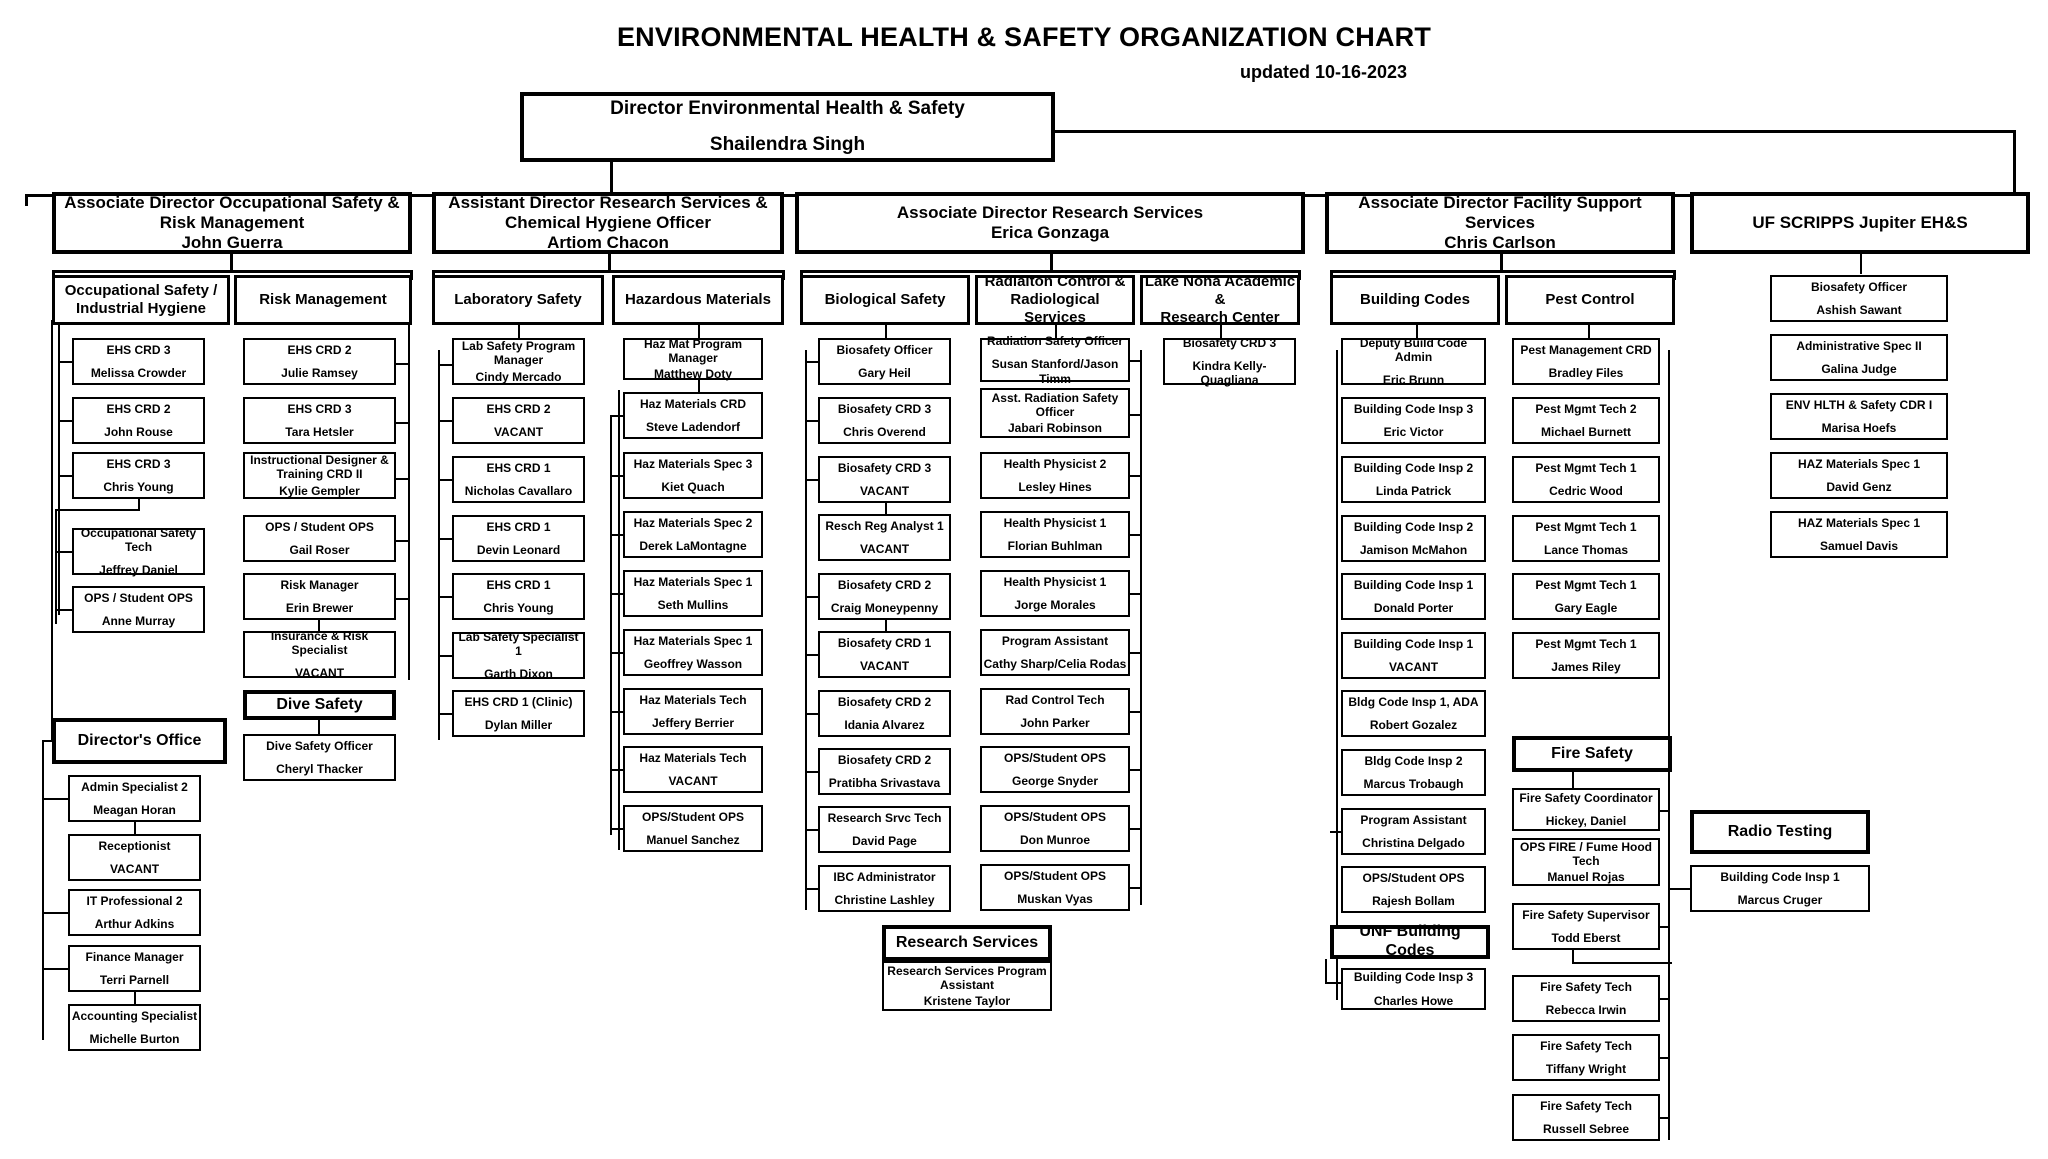  I want to click on staff-card: Biosafety Officer Ashish Sawant, so click(1859, 298).